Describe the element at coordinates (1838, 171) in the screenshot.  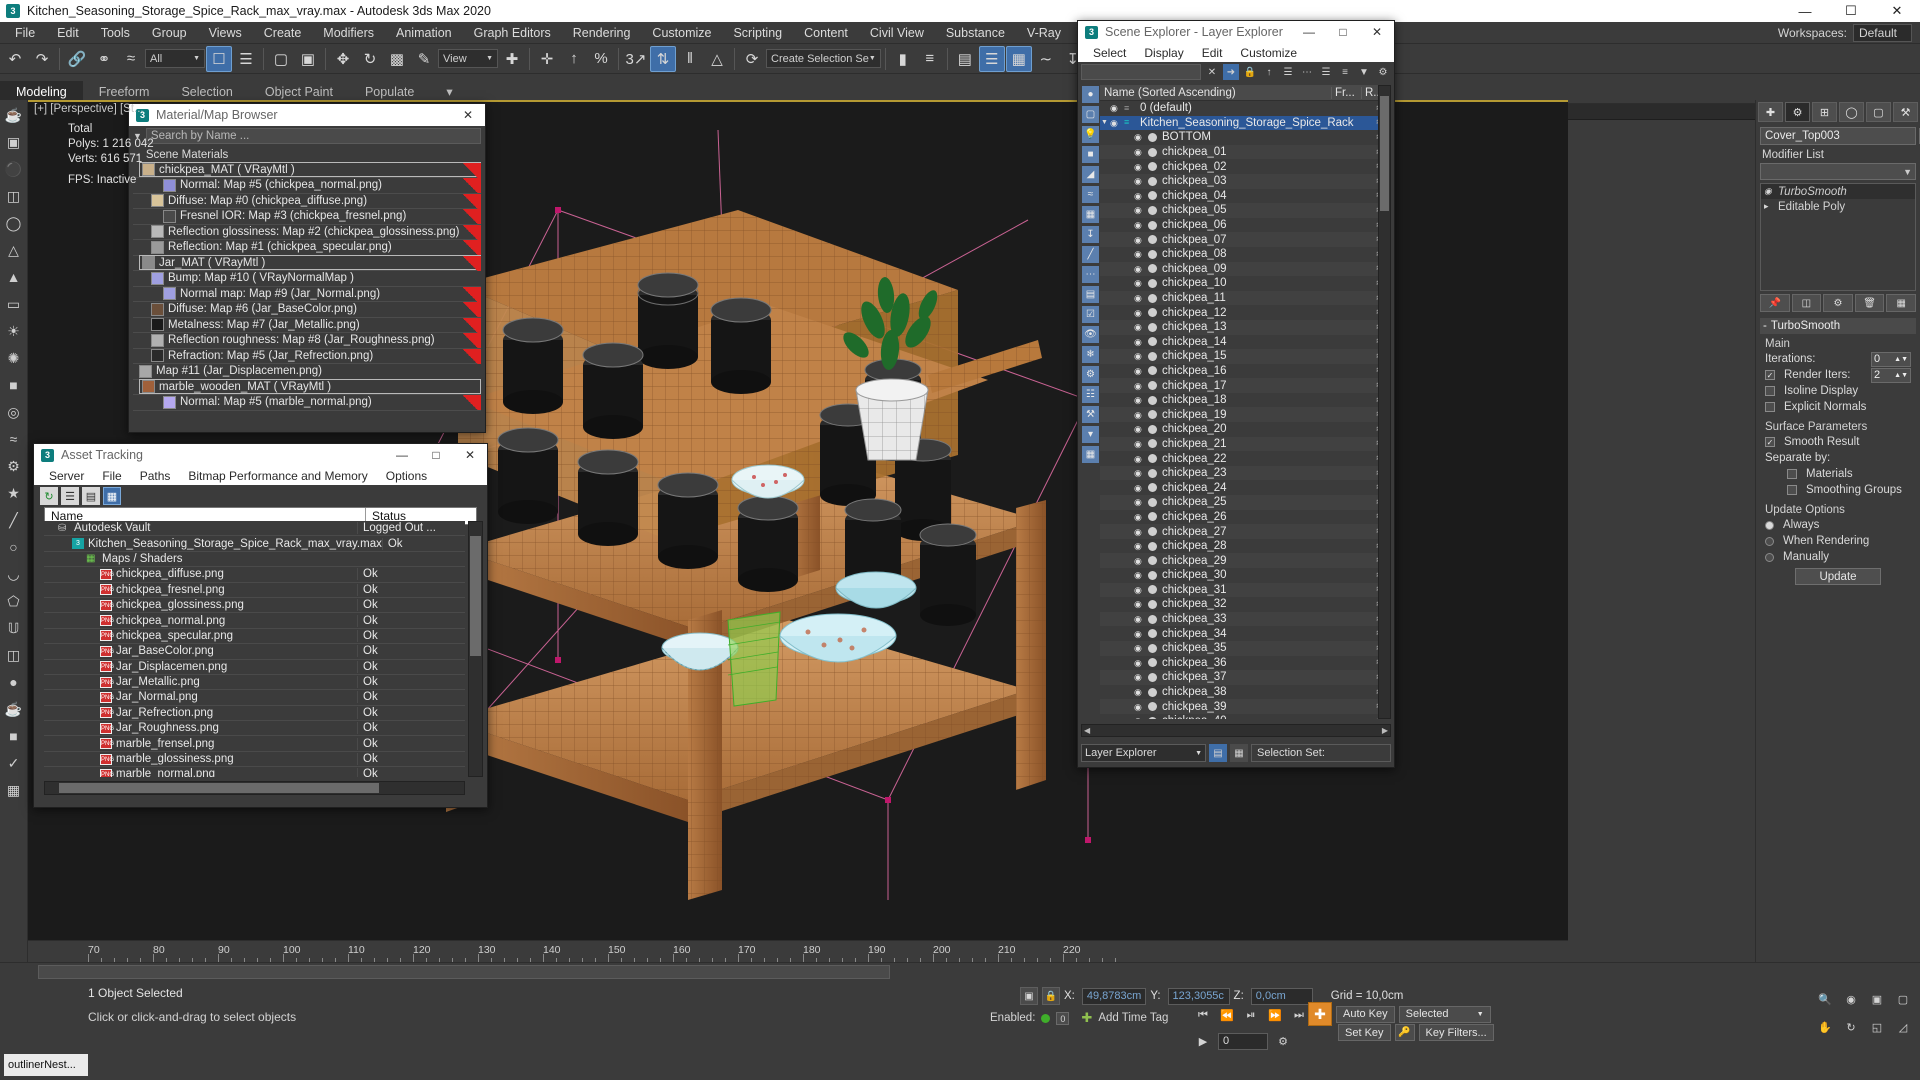
I see `modifier-list-dropdown: ▼` at that location.